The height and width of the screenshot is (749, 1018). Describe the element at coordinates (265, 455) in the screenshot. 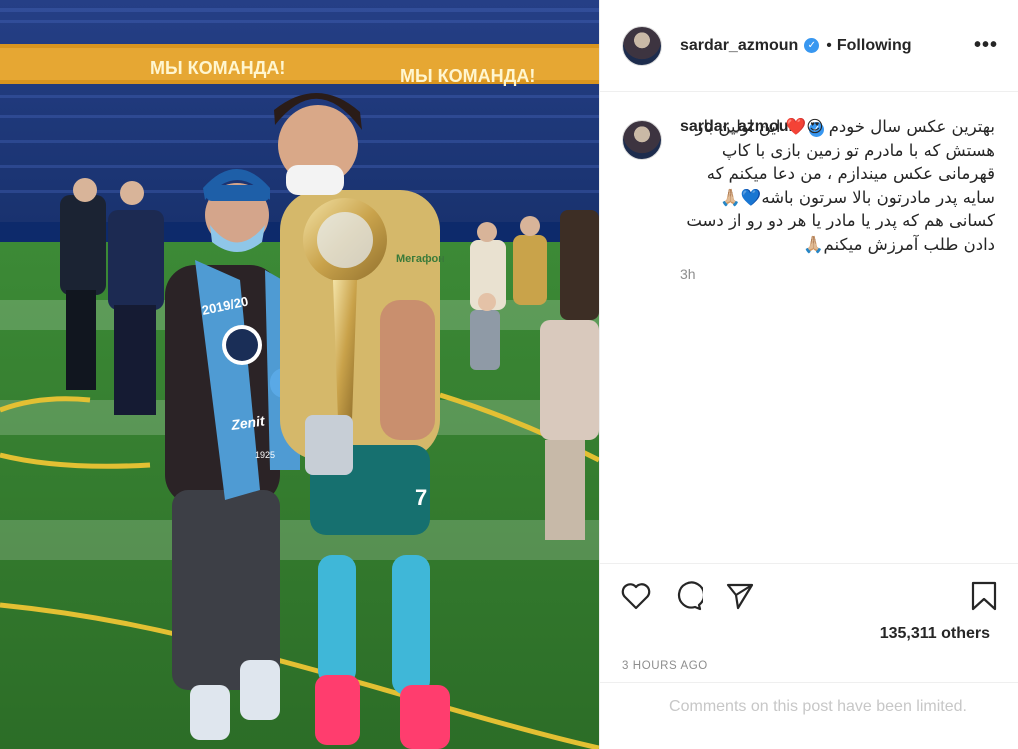

I see `scarf-year-text: 1925` at that location.